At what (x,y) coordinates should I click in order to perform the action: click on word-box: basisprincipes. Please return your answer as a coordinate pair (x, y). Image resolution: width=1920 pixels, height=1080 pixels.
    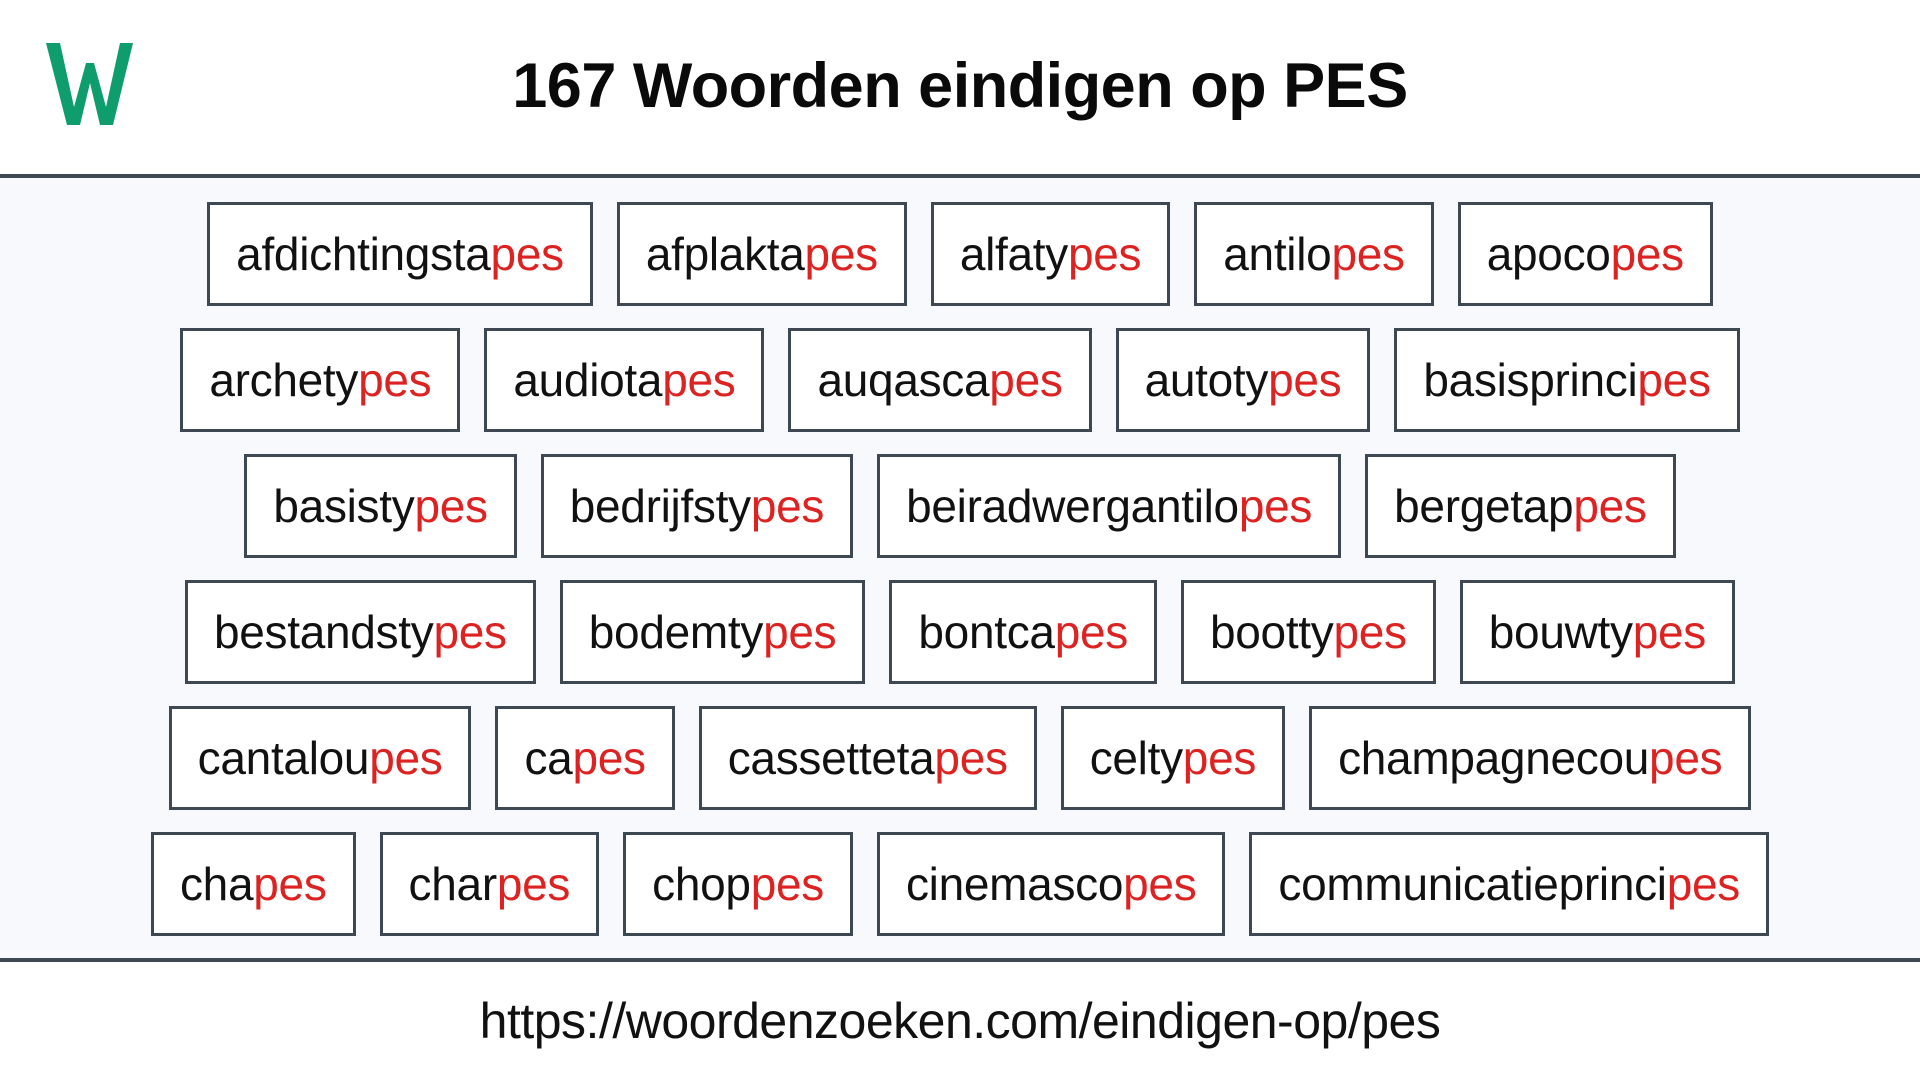
    Looking at the image, I should click on (1567, 380).